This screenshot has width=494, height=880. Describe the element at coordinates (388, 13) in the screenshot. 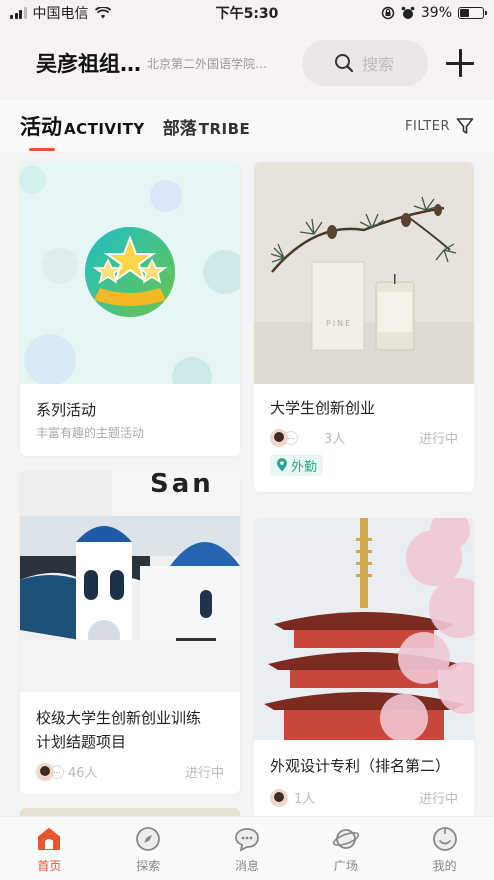

I see `orientation-lock-icon` at that location.